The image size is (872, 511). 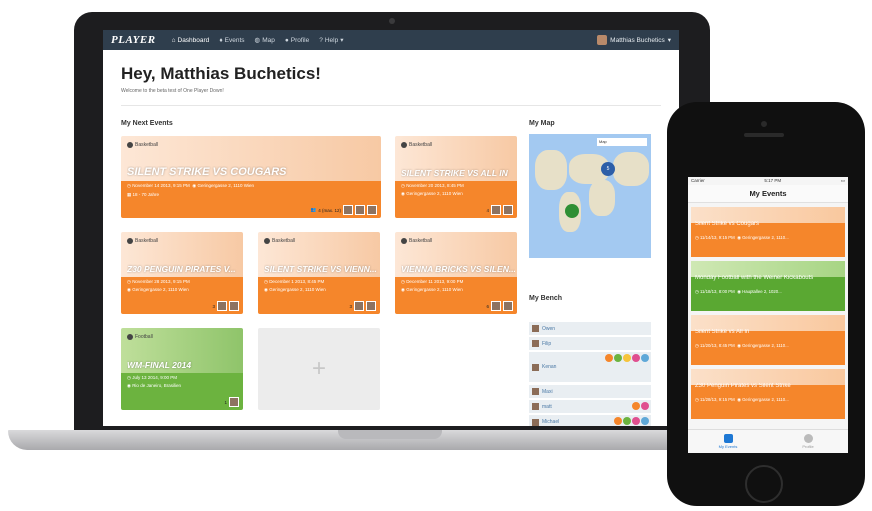 What do you see at coordinates (143, 194) in the screenshot?
I see `event-age-range: ▦ 18 - 70 Jahre` at bounding box center [143, 194].